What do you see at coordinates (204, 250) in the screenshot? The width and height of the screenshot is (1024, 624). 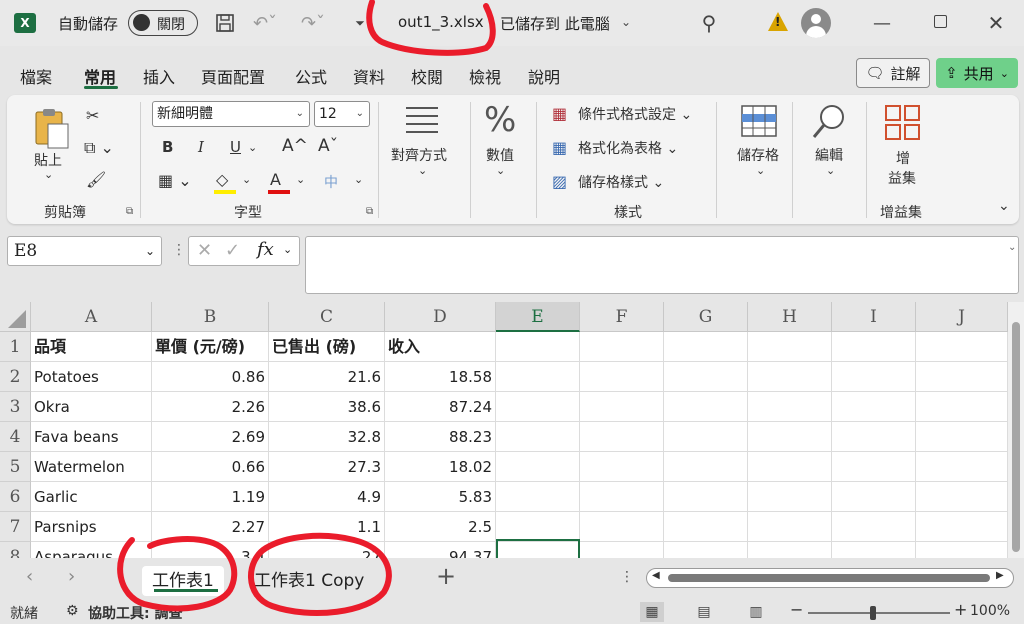 I see `cancel-icon: ✕` at bounding box center [204, 250].